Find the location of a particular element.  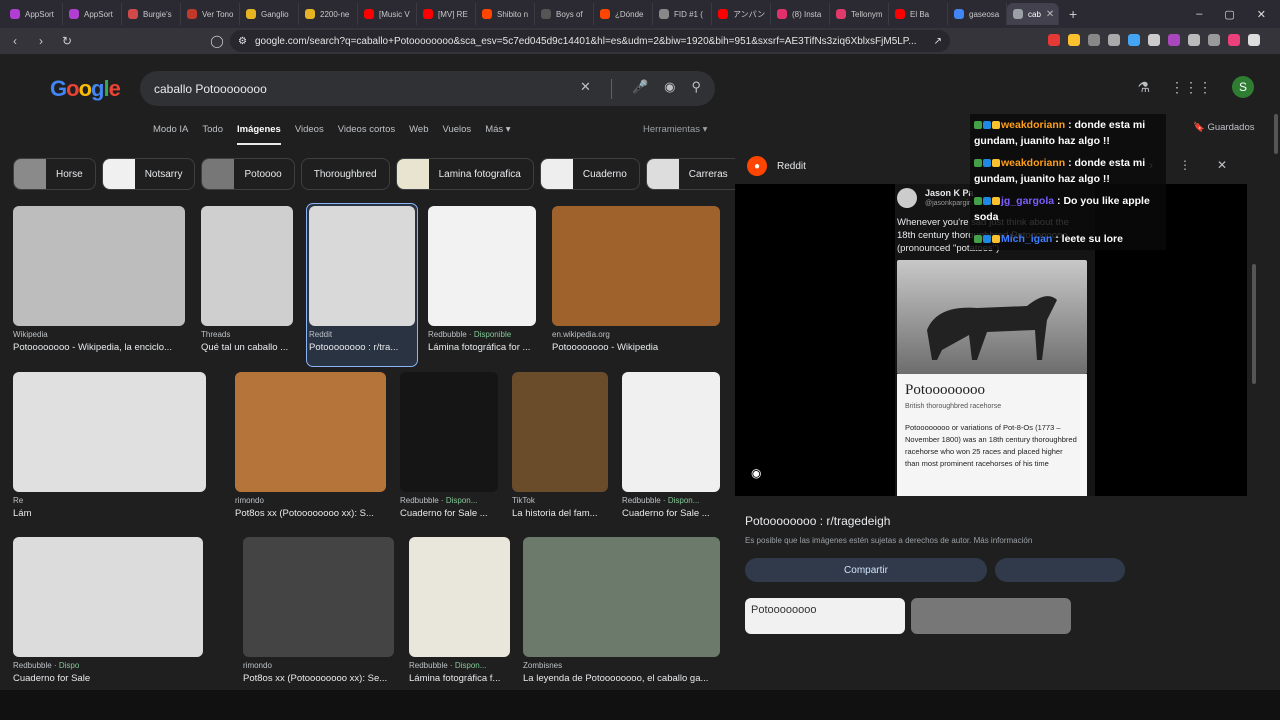

browser-tab: アンパン is located at coordinates (741, 14).